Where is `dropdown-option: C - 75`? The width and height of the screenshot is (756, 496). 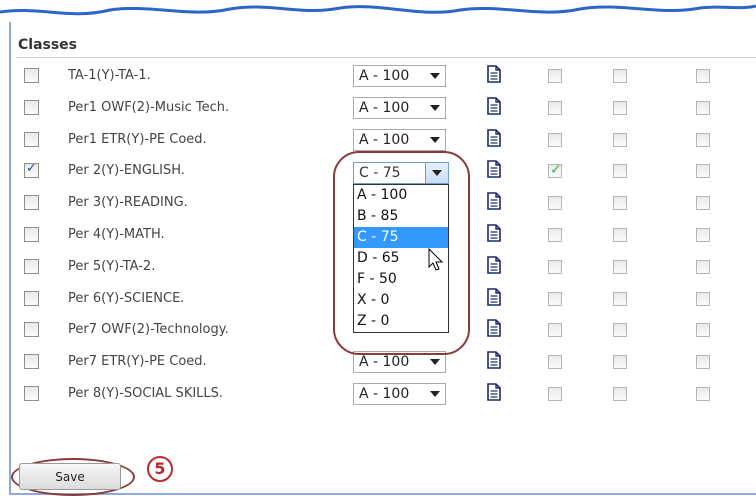
dropdown-option: C - 75 is located at coordinates (401, 237).